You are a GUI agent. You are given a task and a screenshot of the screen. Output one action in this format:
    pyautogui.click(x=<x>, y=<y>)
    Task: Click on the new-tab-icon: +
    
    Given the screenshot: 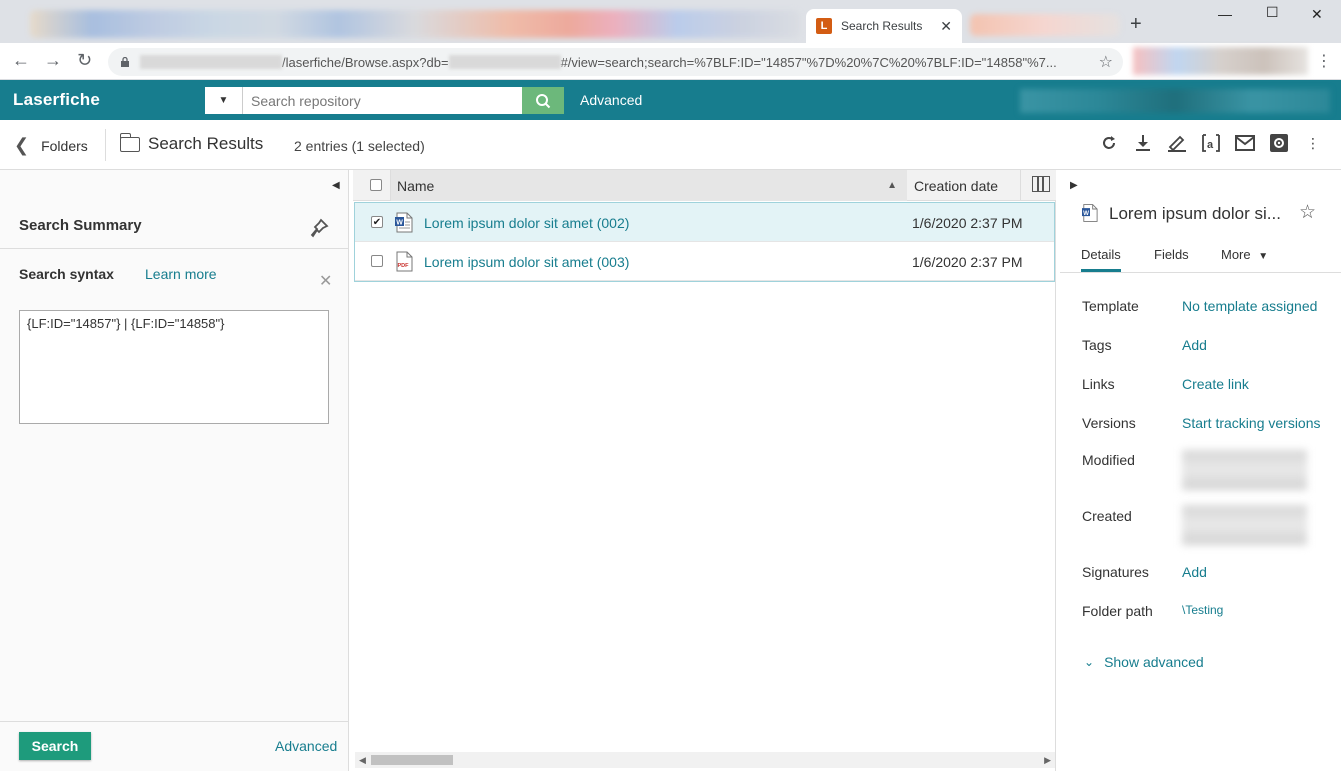 What is the action you would take?
    pyautogui.click(x=1136, y=24)
    